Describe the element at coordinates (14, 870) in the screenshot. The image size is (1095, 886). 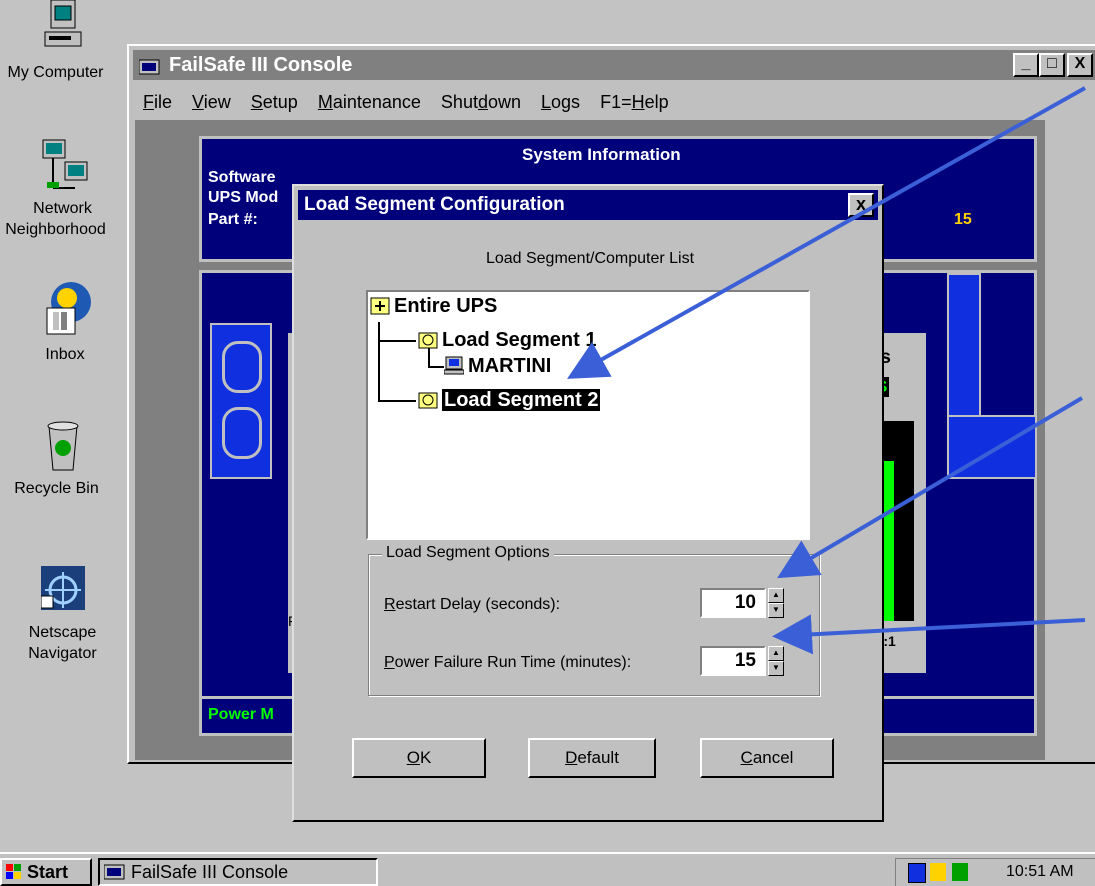
I see `windows-logo-icon` at that location.